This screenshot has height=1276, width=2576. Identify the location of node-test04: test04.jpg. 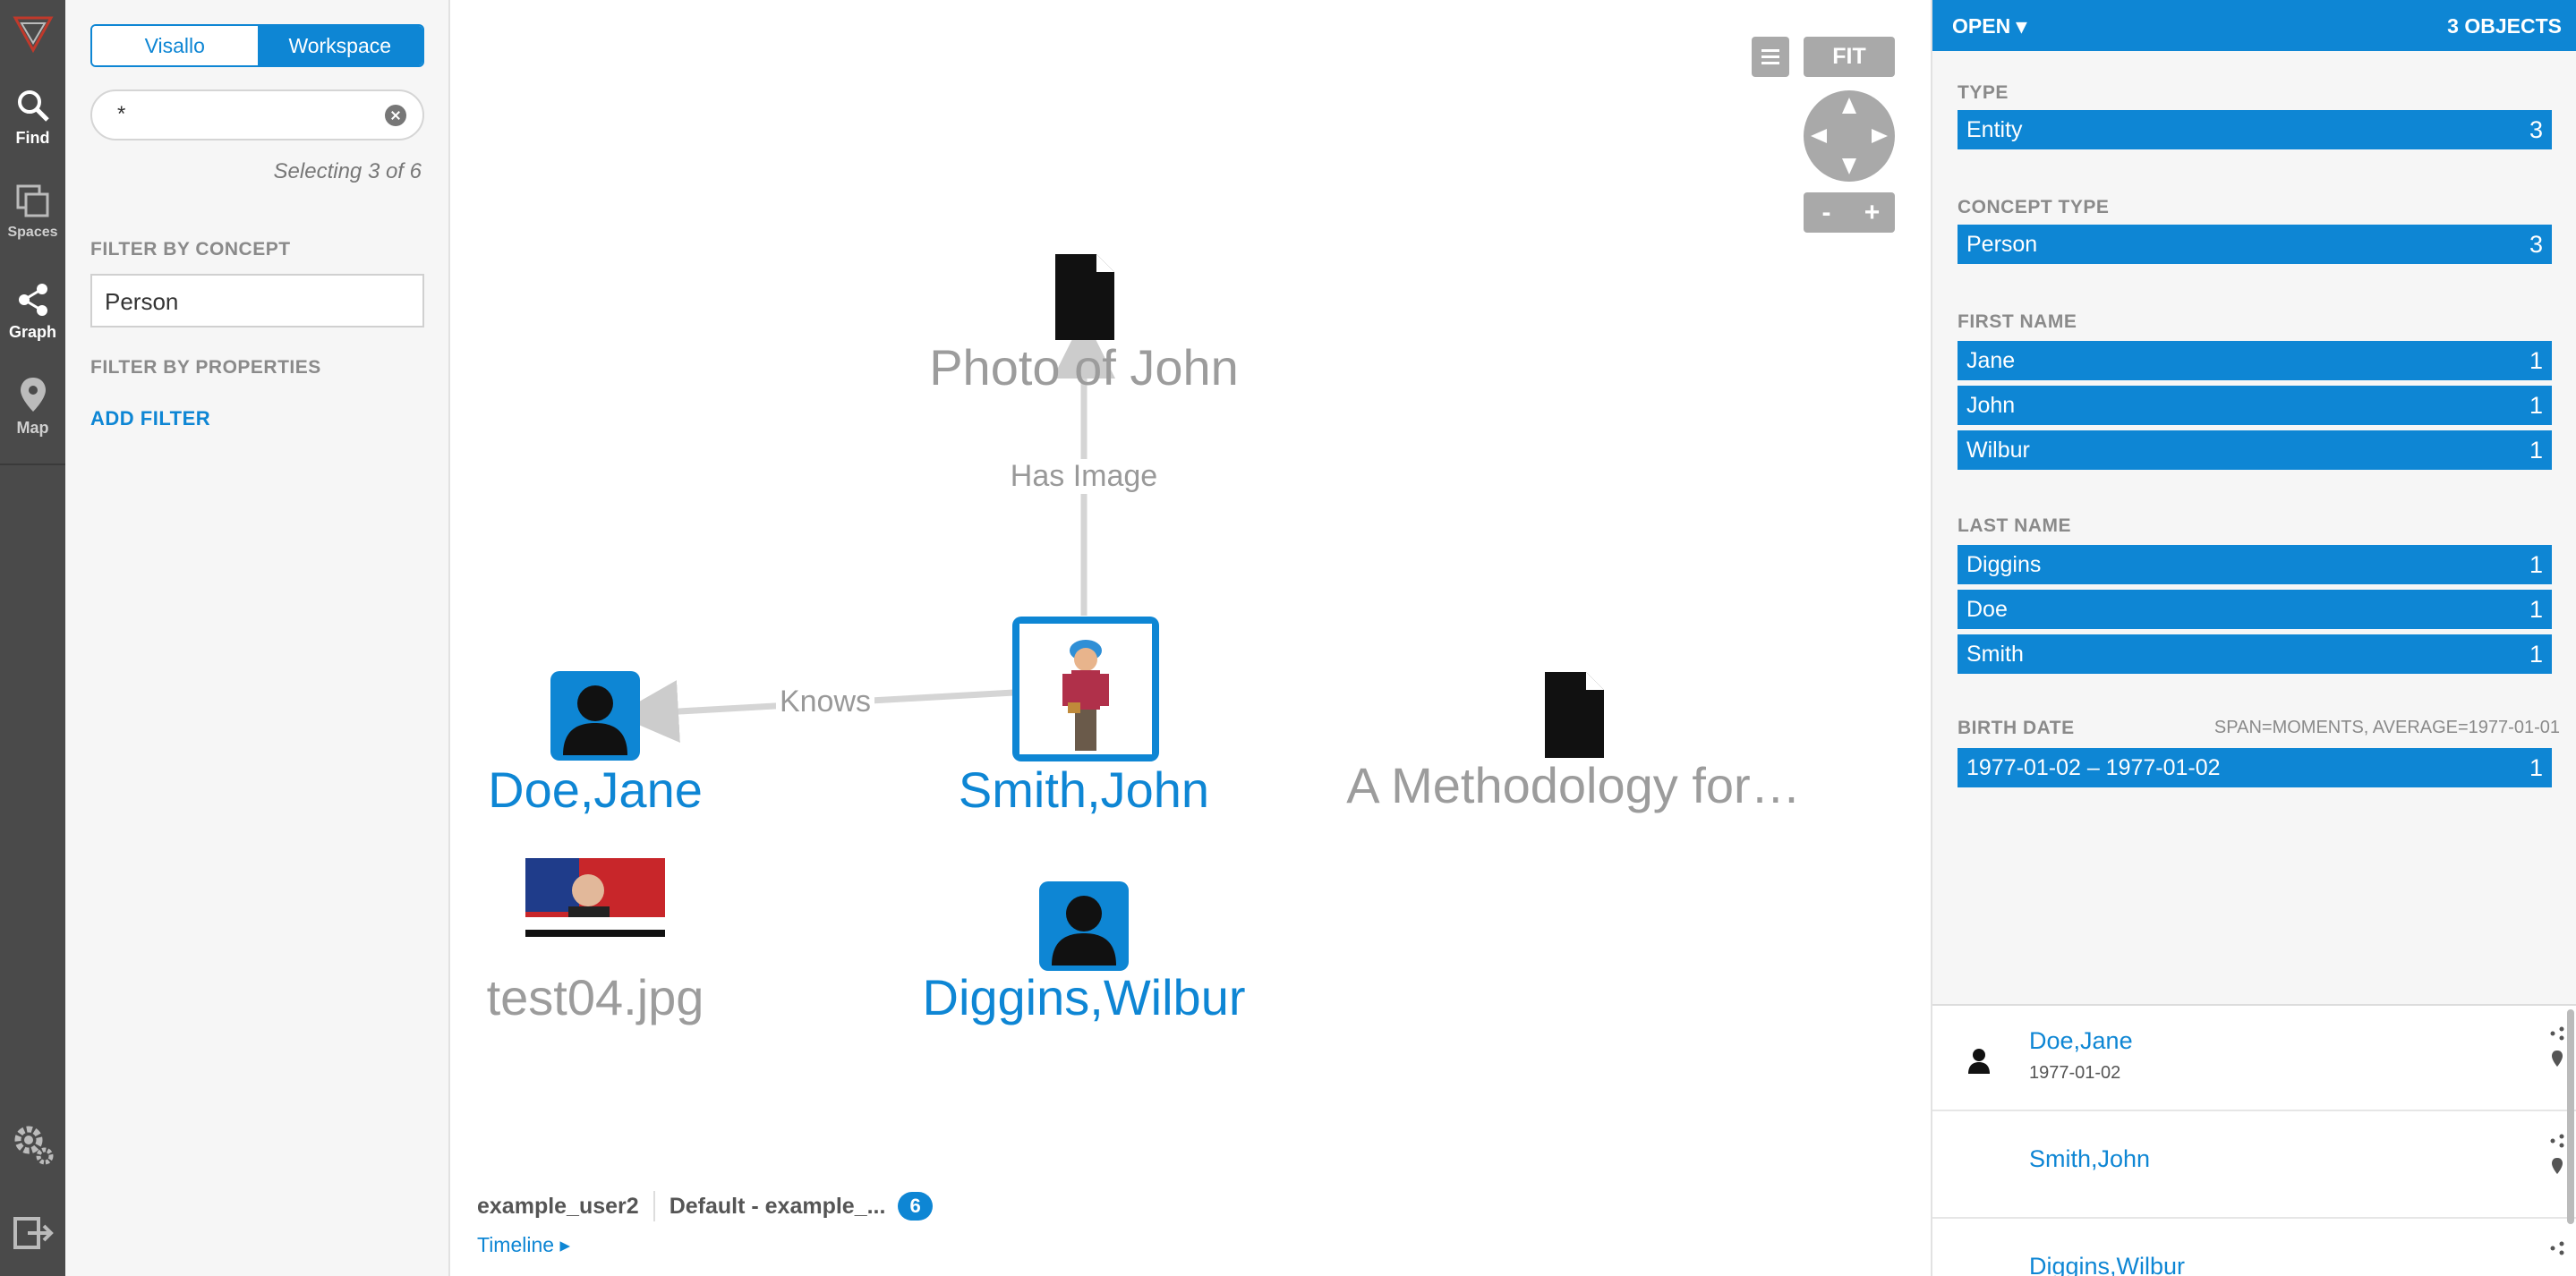
(595, 997).